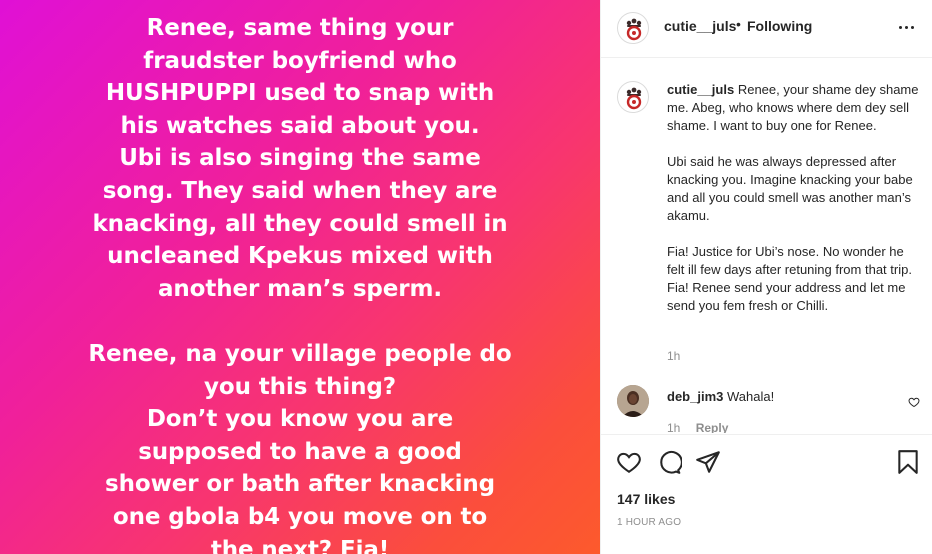  I want to click on bookmark-icon, so click(908, 462).